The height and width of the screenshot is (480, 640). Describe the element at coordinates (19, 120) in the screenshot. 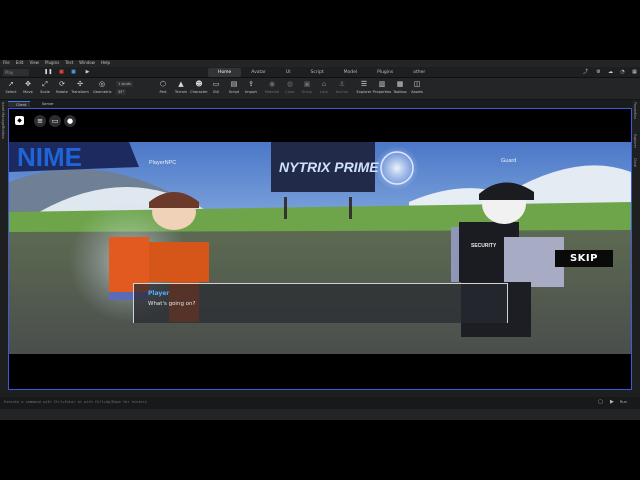

I see `roblox-logo-icon: ◆` at that location.